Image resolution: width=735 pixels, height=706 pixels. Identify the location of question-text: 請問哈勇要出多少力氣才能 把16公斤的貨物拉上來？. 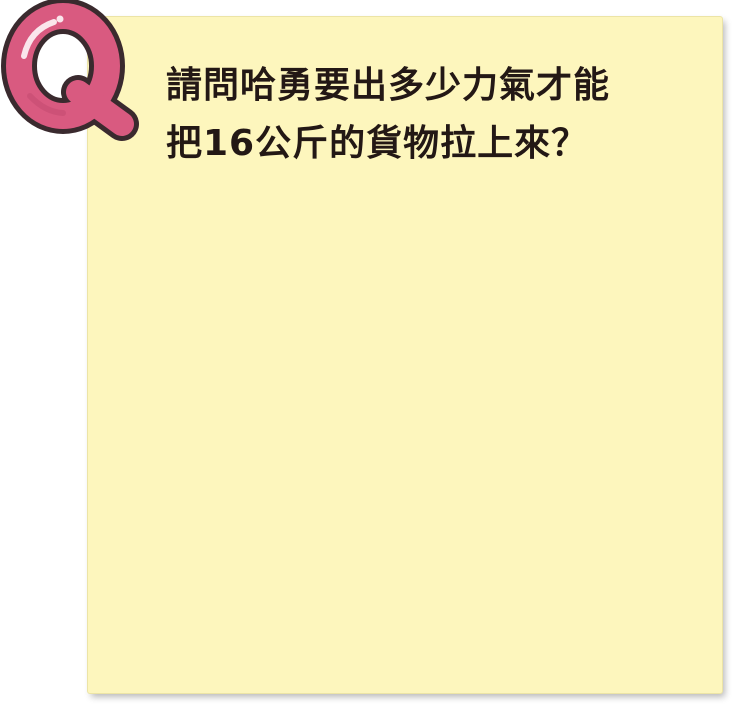
(436, 115).